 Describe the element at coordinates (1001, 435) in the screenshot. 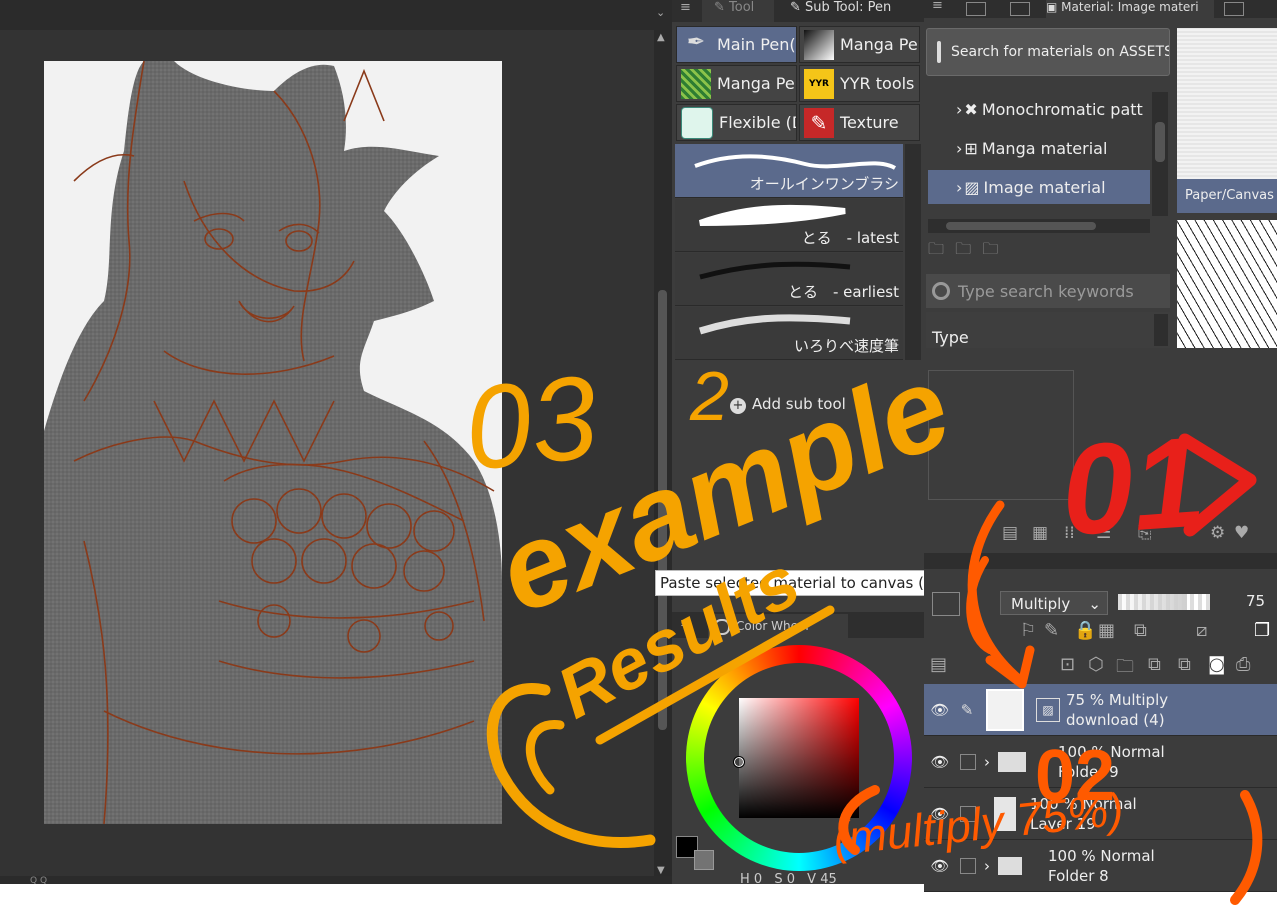

I see `material-preview-box` at that location.